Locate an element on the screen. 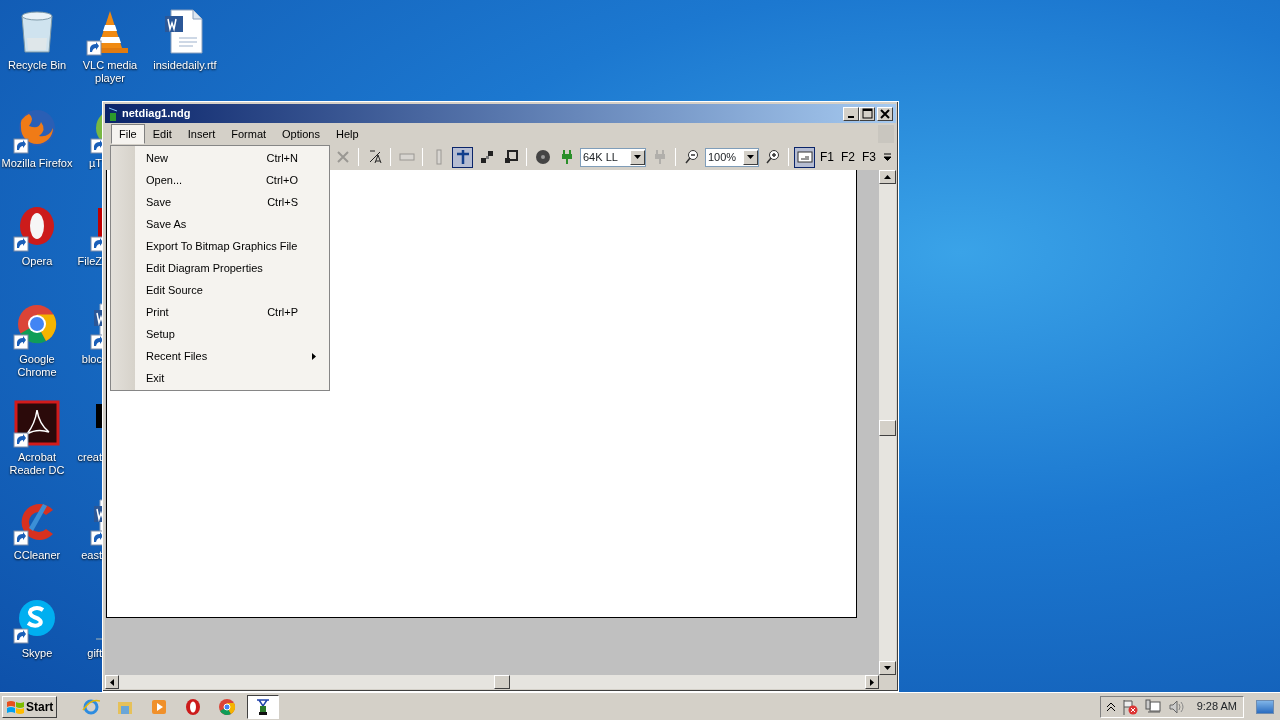 The image size is (1280, 720). delete-icon is located at coordinates (342, 157).